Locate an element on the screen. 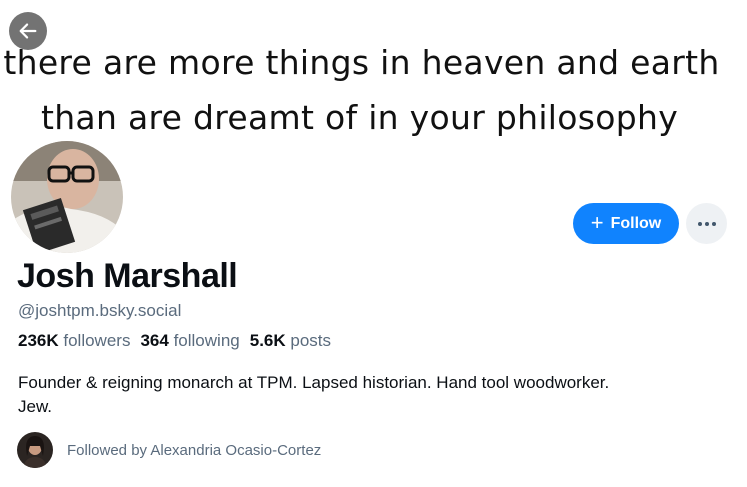  display-name: Josh Marshall is located at coordinates (127, 276).